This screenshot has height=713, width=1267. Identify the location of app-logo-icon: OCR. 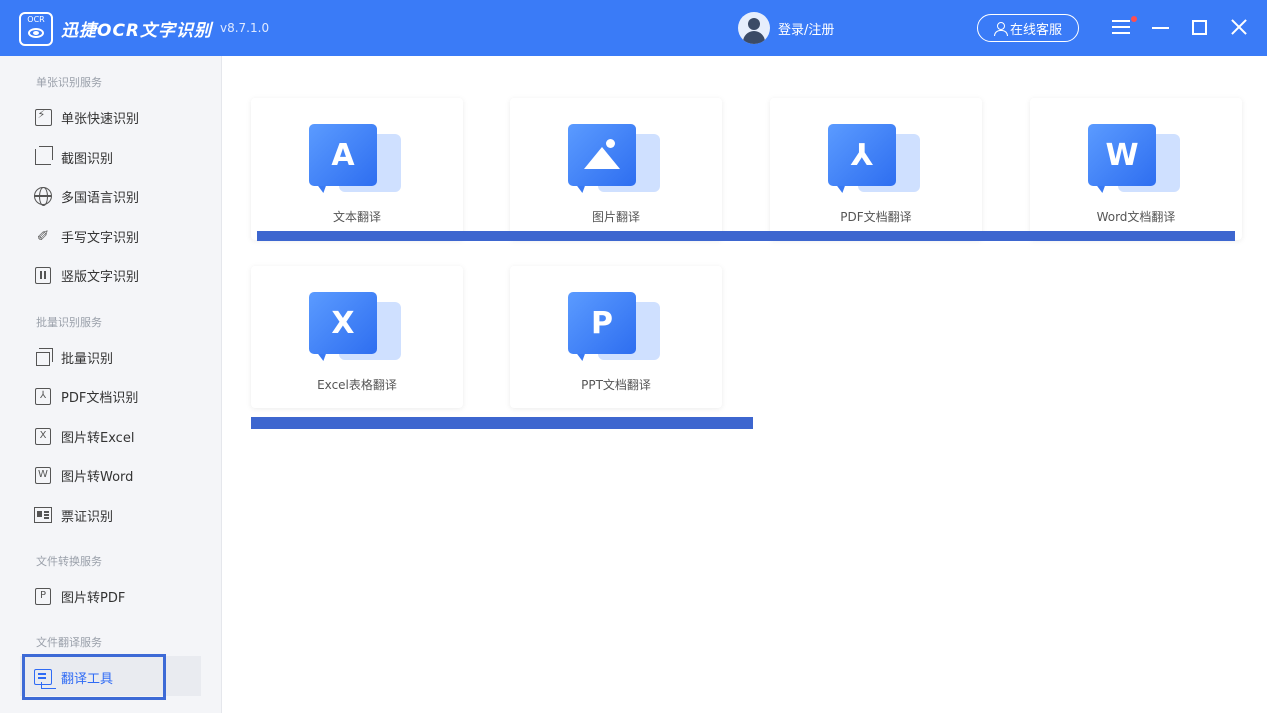
(36, 29).